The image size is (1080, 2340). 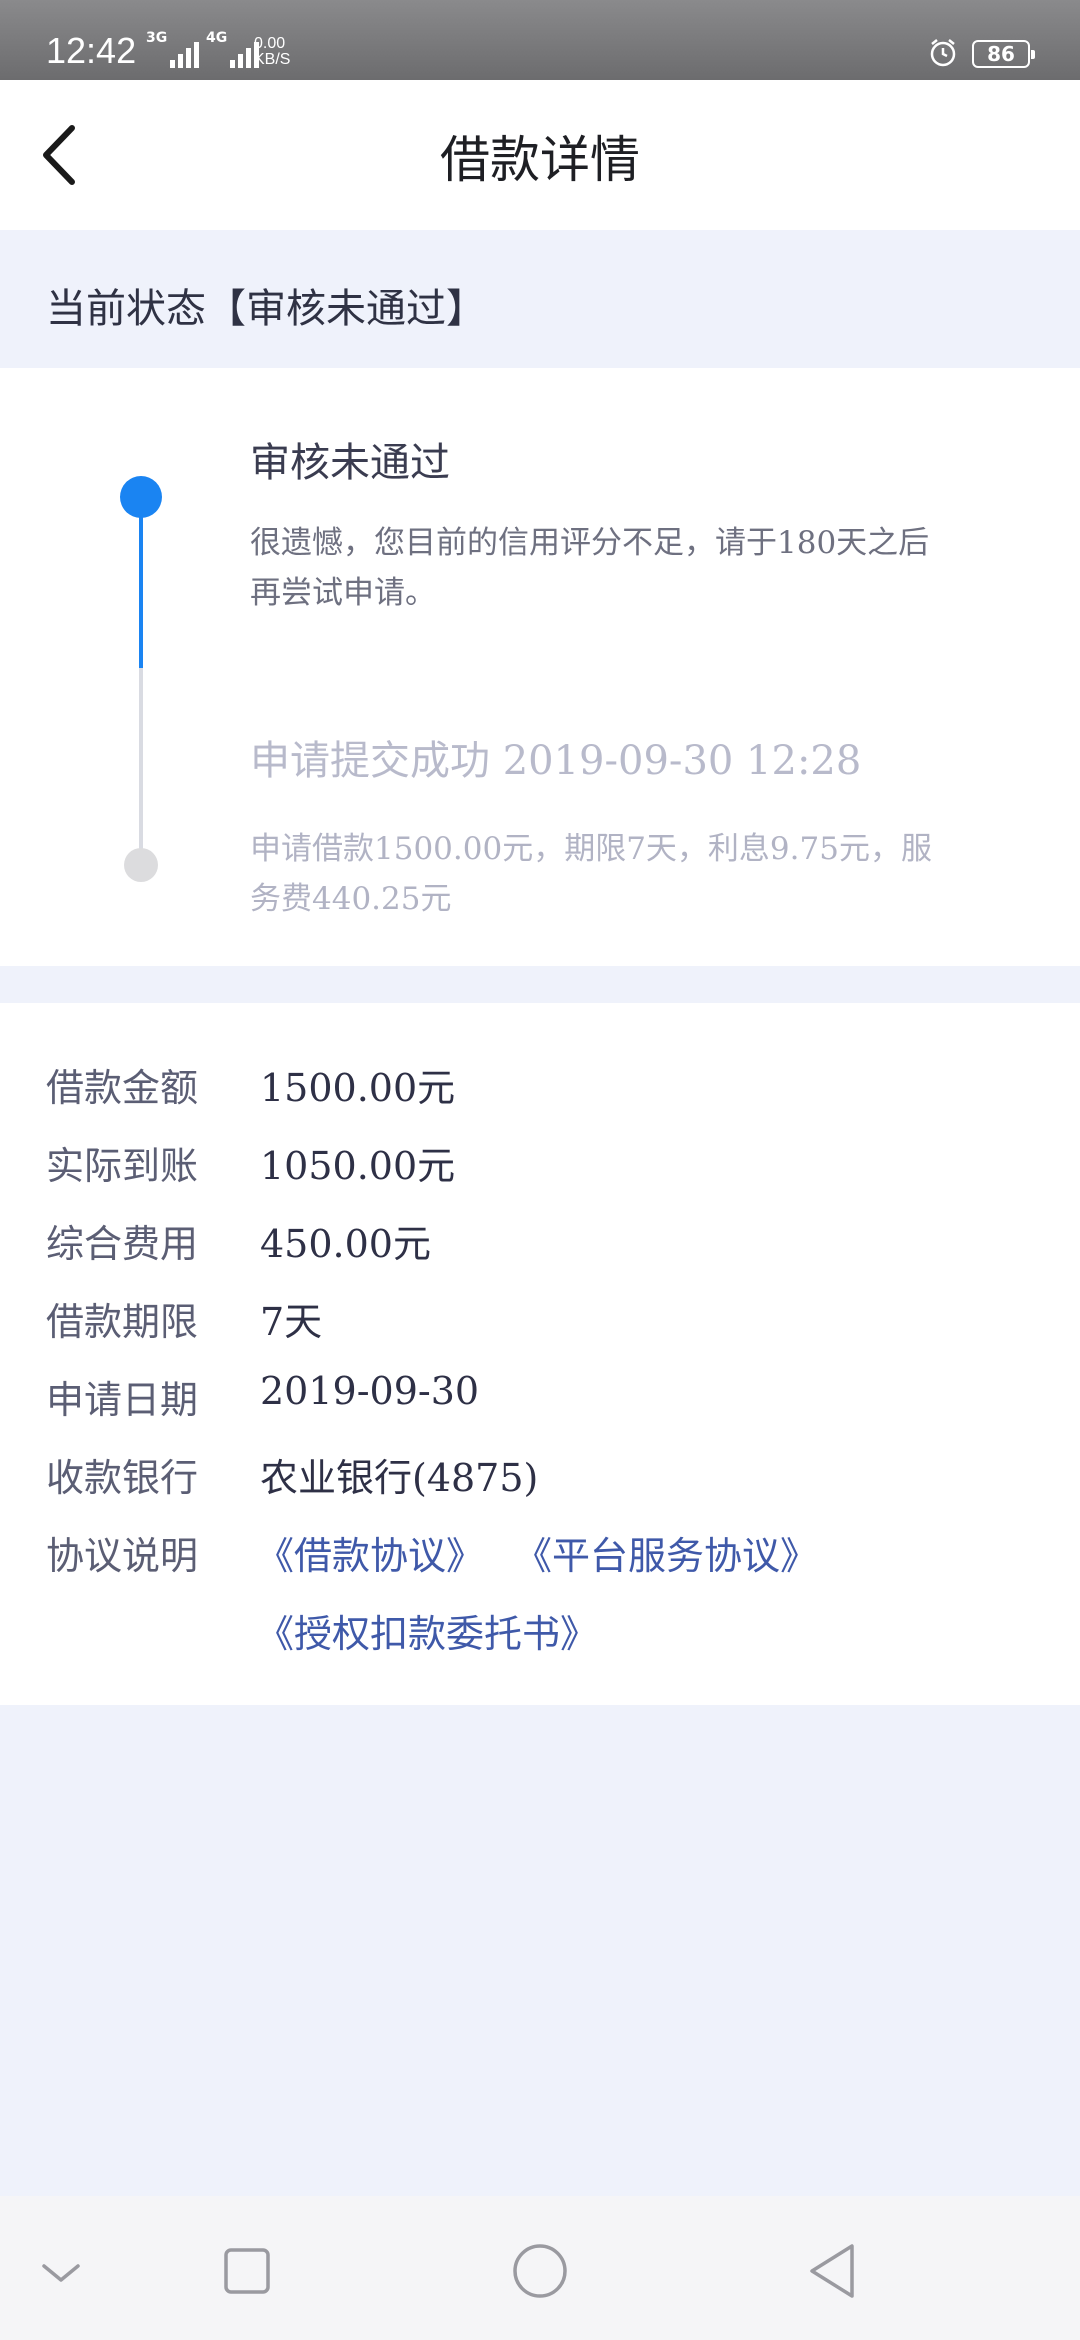 What do you see at coordinates (590, 568) in the screenshot?
I see `timeline-step-description: 很遗憾，您目前的信用评分不足，请于180天之后再尝试申请。` at bounding box center [590, 568].